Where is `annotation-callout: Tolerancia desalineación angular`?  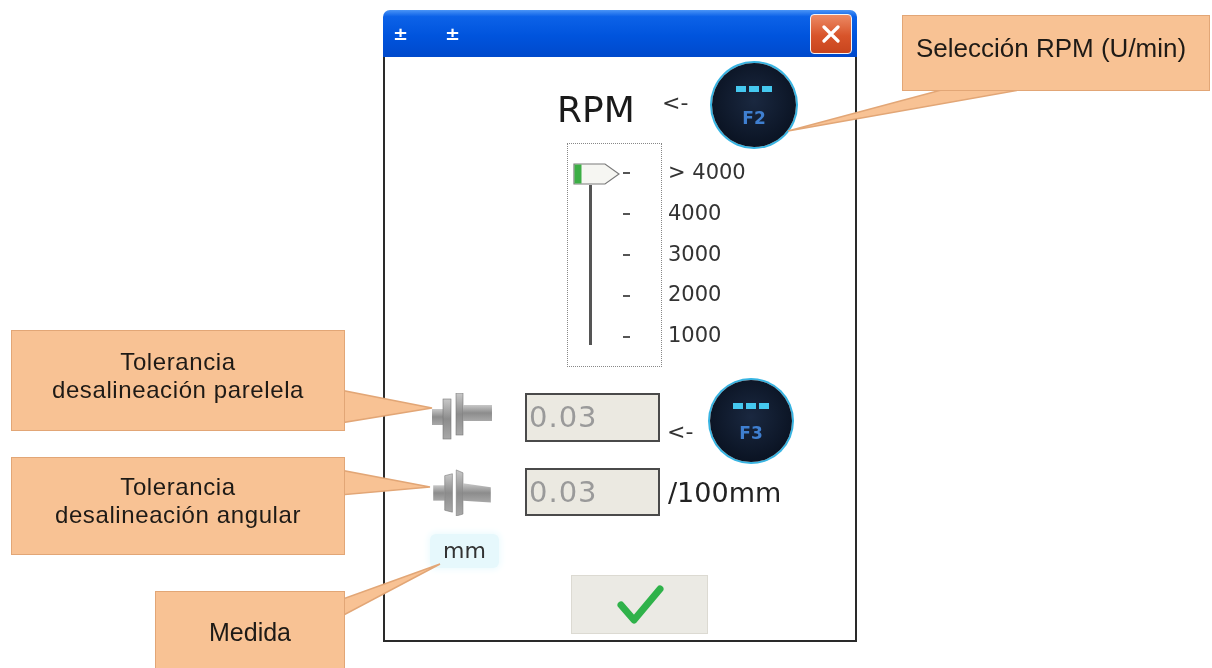 annotation-callout: Tolerancia desalineación angular is located at coordinates (178, 506).